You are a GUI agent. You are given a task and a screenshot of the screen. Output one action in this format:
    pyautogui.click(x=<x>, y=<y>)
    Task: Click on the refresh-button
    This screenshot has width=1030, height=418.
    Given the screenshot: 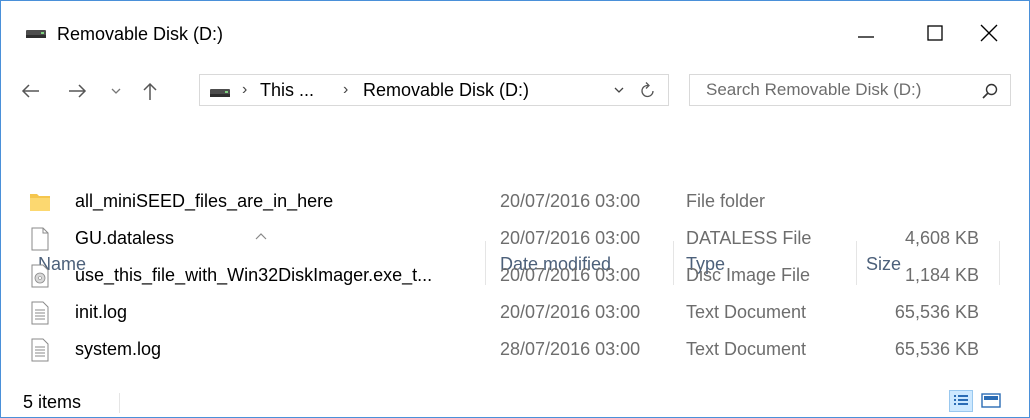 What is the action you would take?
    pyautogui.click(x=648, y=90)
    